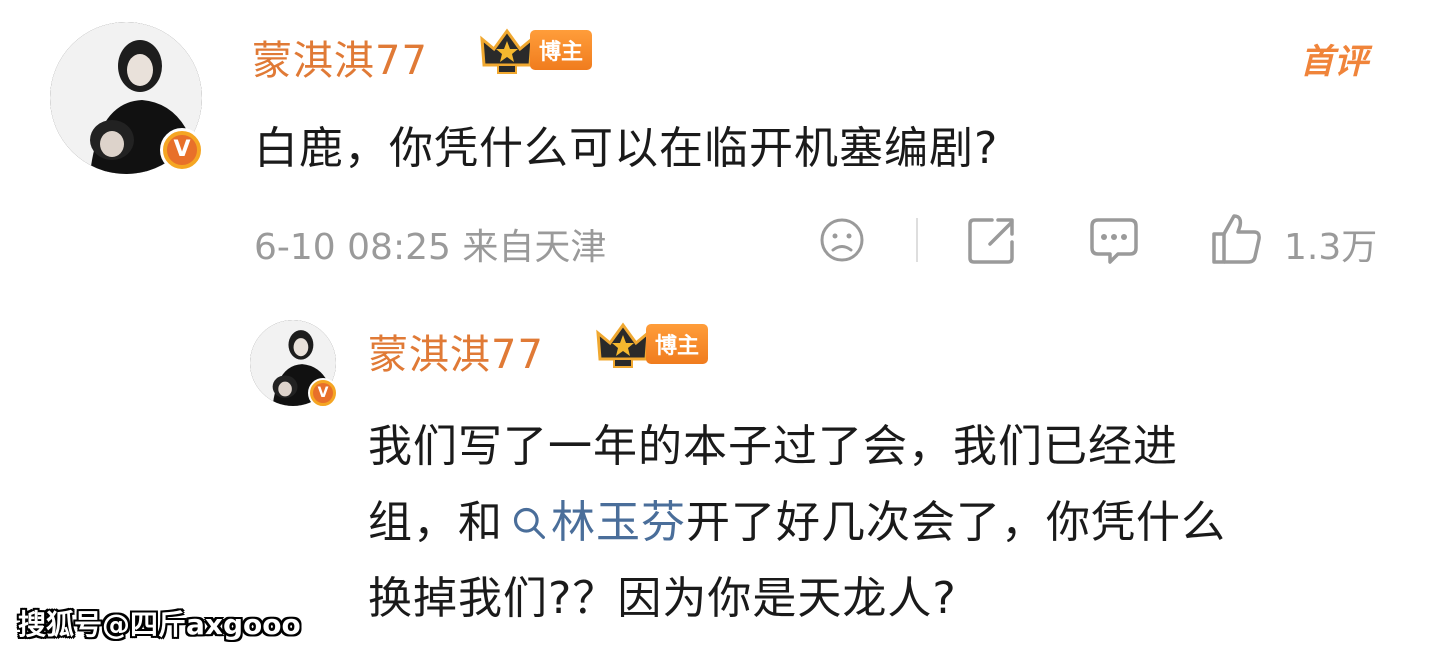 The image size is (1440, 653). Describe the element at coordinates (662, 598) in the screenshot. I see `reply-text-line-3: 换掉我们?？因为你是天龙人?` at that location.